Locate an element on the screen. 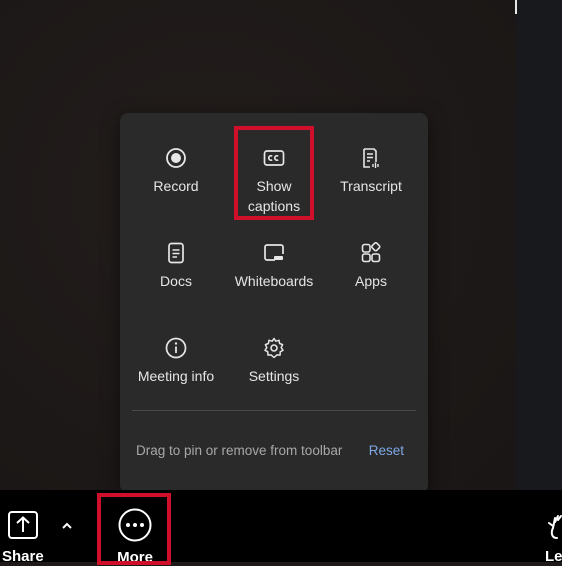  menu-item-label: Whiteboards is located at coordinates (274, 281).